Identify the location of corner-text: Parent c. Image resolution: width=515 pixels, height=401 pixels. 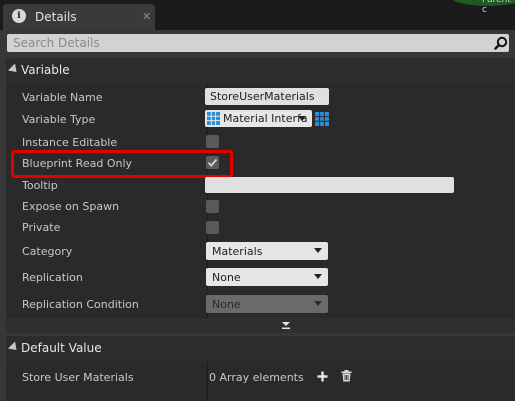
(496, 7).